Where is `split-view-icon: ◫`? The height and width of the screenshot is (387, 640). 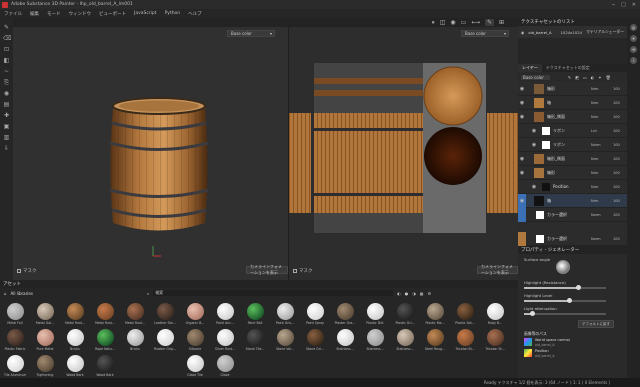 split-view-icon: ◫ is located at coordinates (443, 22).